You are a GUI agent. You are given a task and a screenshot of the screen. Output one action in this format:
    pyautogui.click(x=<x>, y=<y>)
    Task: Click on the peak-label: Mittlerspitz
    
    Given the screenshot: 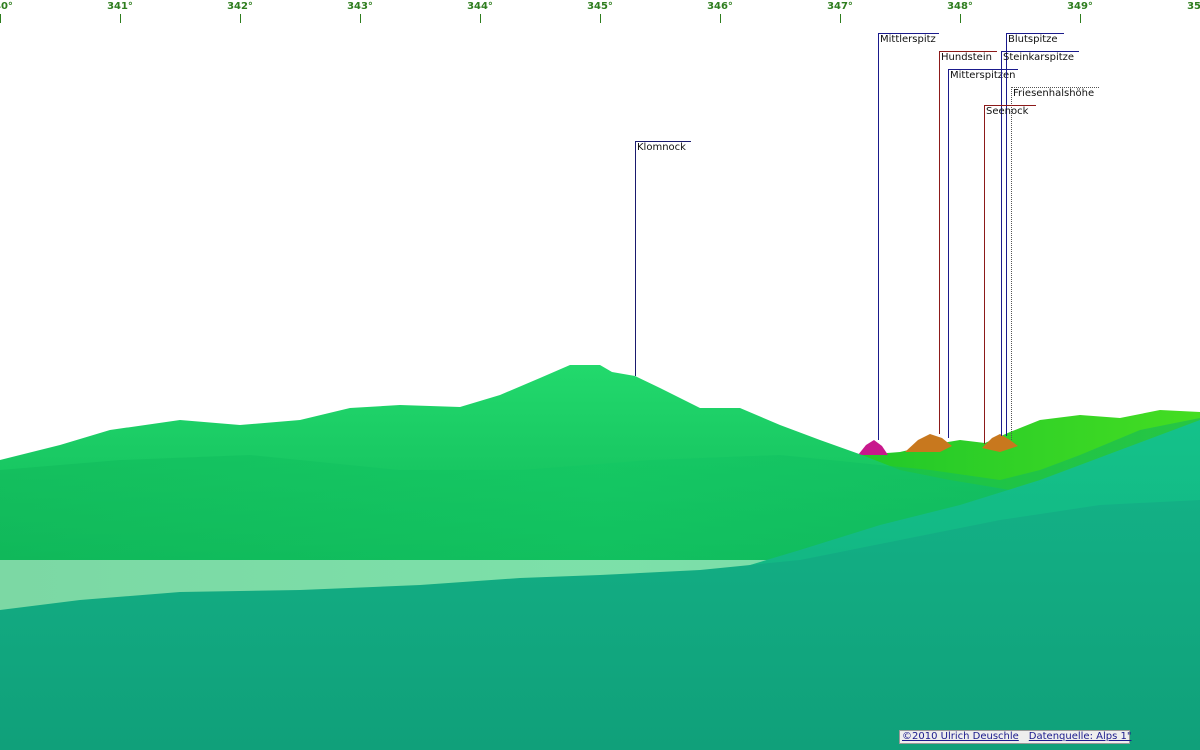 What is the action you would take?
    pyautogui.click(x=907, y=40)
    